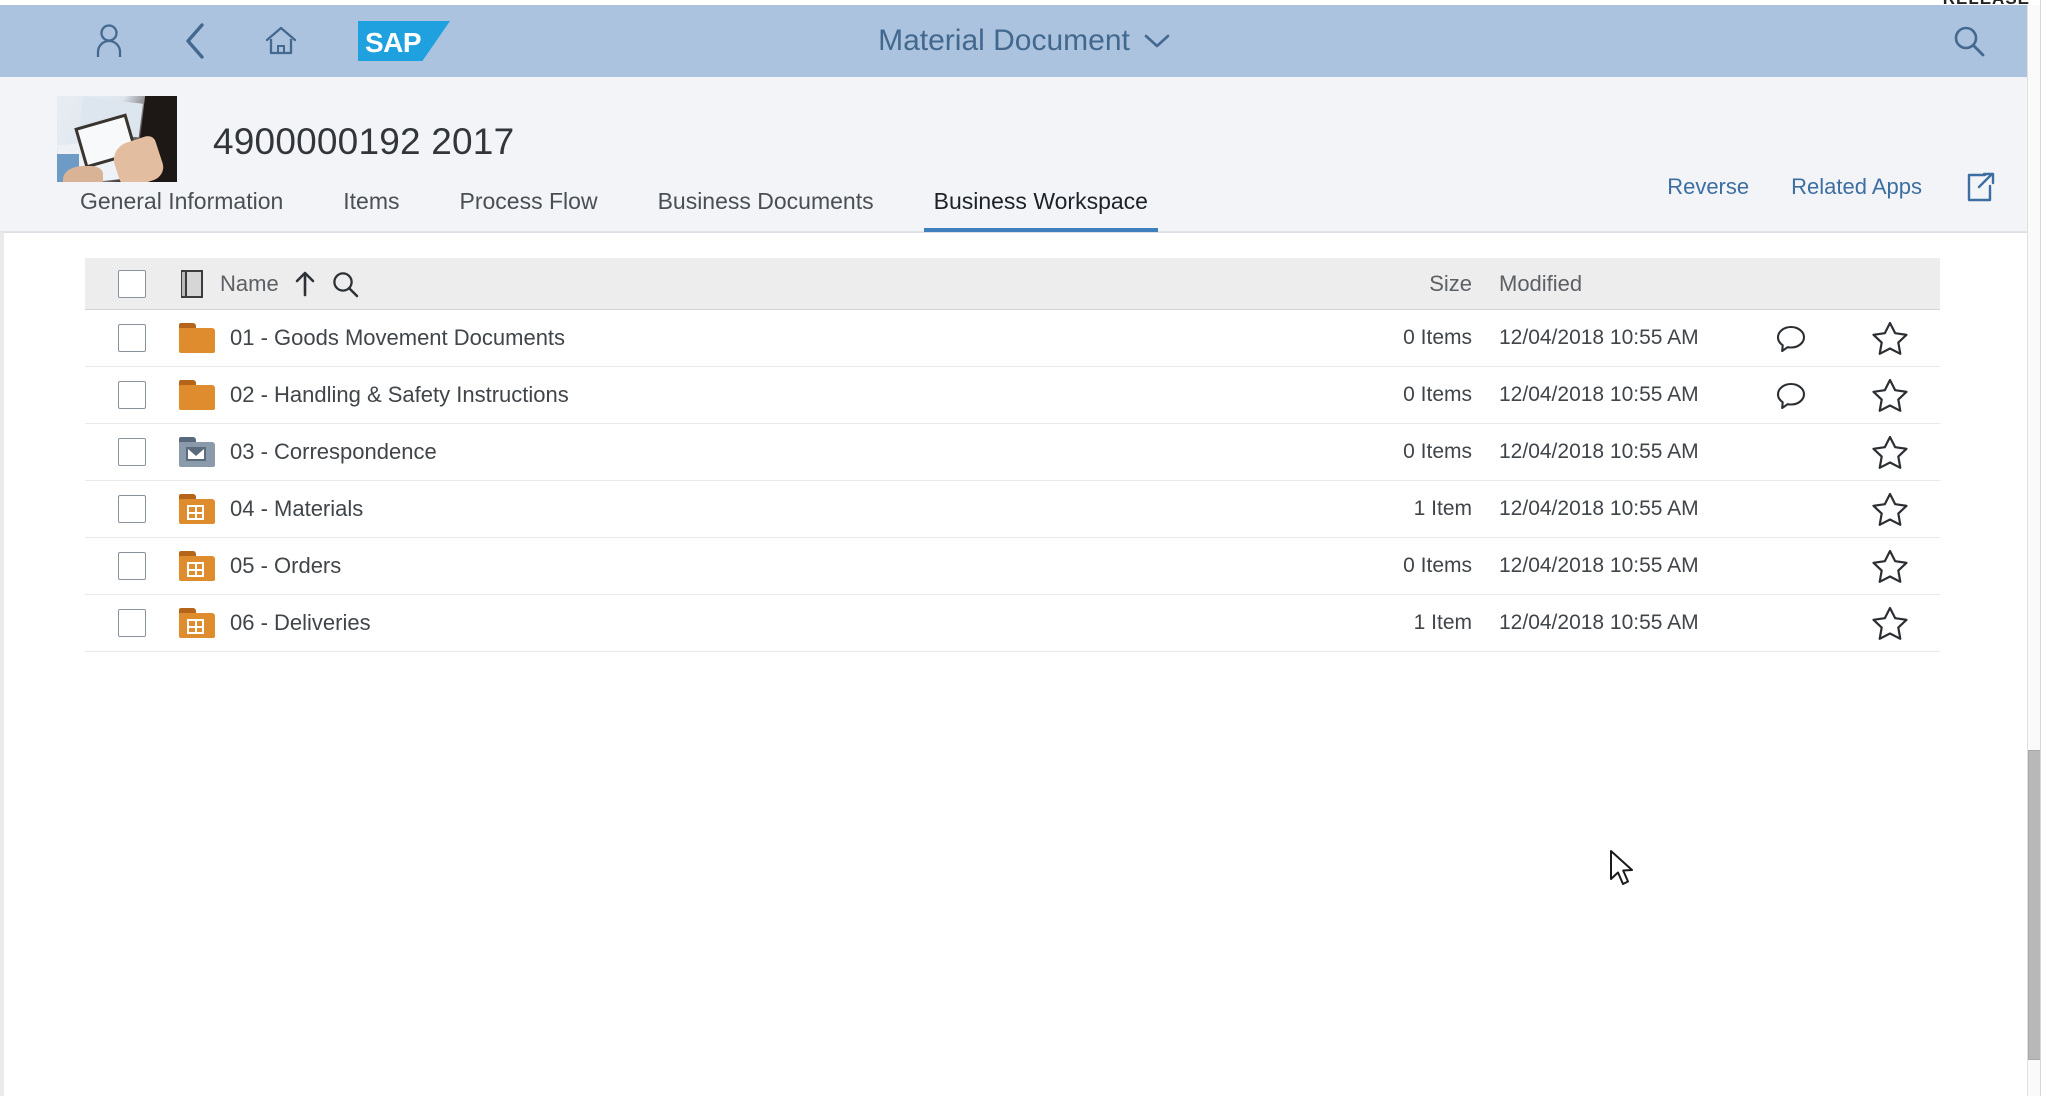 The width and height of the screenshot is (2048, 1096). I want to click on tab-business-documents: Business Documents, so click(766, 210).